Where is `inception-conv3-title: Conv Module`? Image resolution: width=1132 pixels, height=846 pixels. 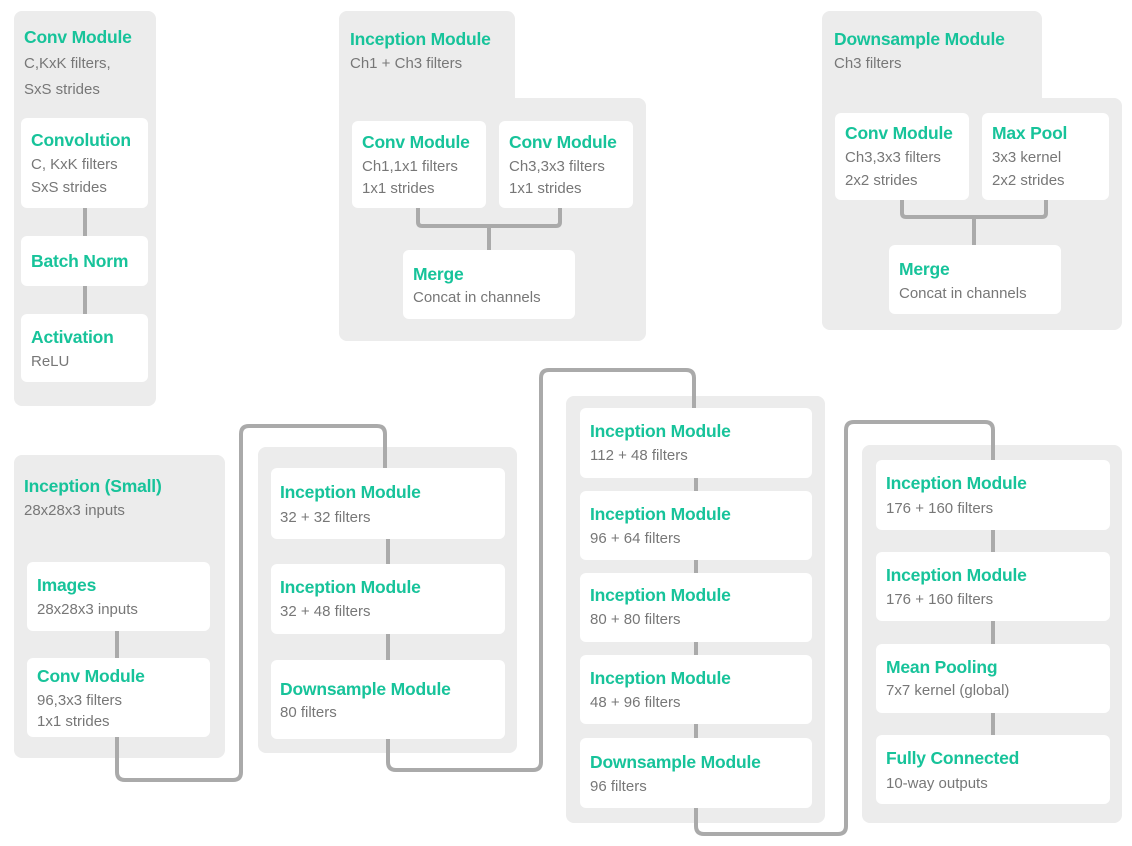
inception-conv3-title: Conv Module is located at coordinates (563, 142).